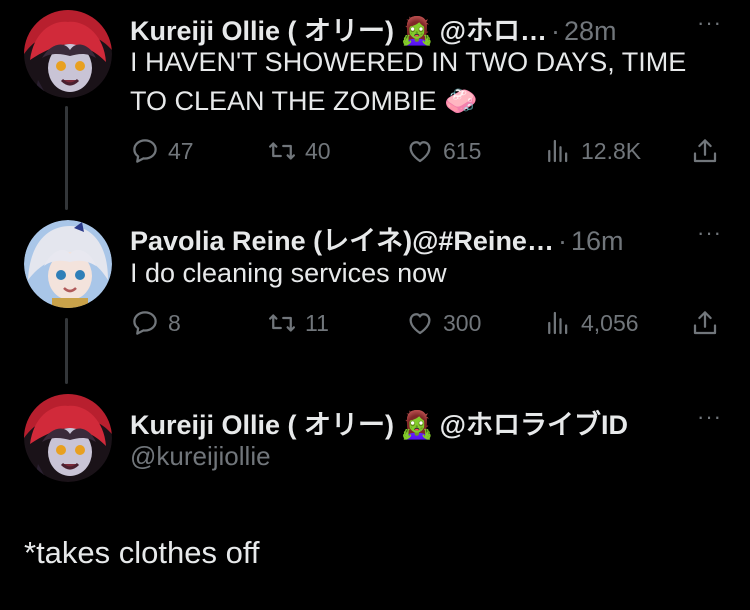 Image resolution: width=750 pixels, height=610 pixels. Describe the element at coordinates (299, 151) in the screenshot. I see `retweet-button: 40` at that location.